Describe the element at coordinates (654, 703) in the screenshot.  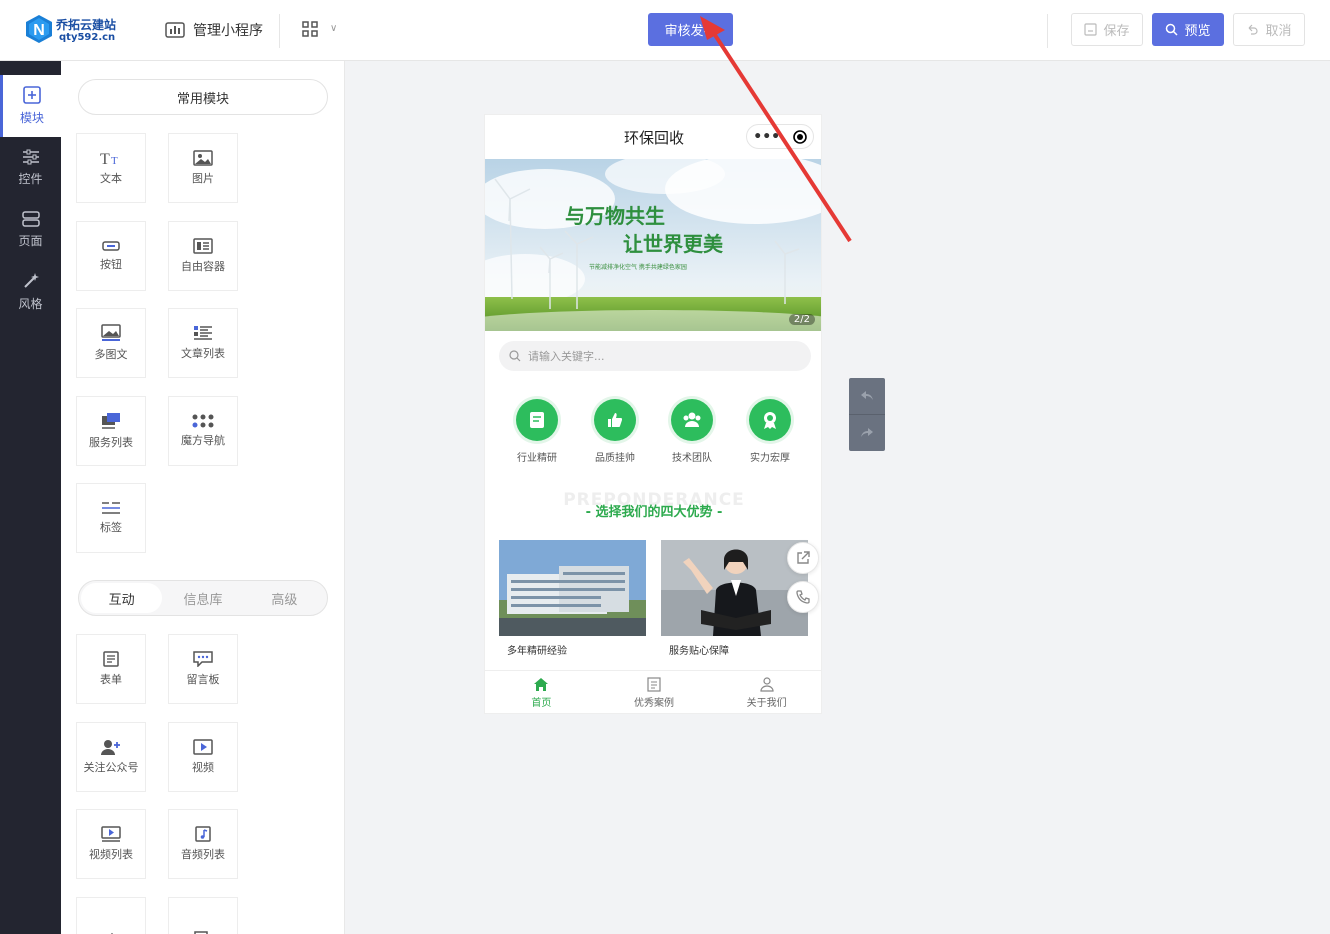
I see `tabbar-label: 优秀案例` at that location.